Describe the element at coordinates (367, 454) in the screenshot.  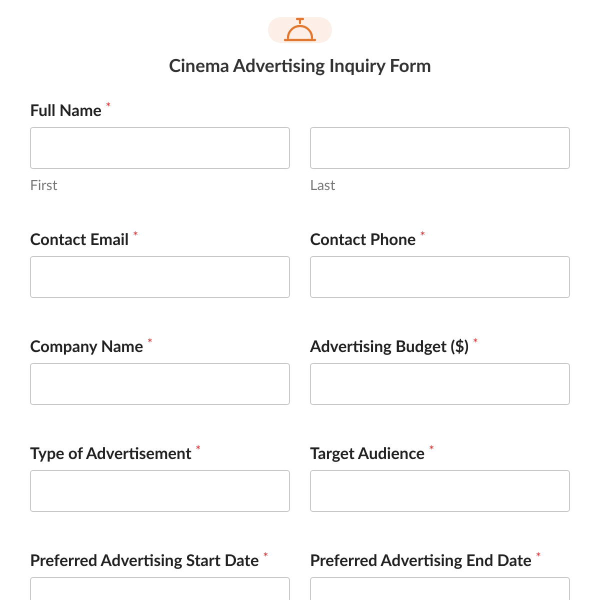
I see `field-label: Target Audience` at that location.